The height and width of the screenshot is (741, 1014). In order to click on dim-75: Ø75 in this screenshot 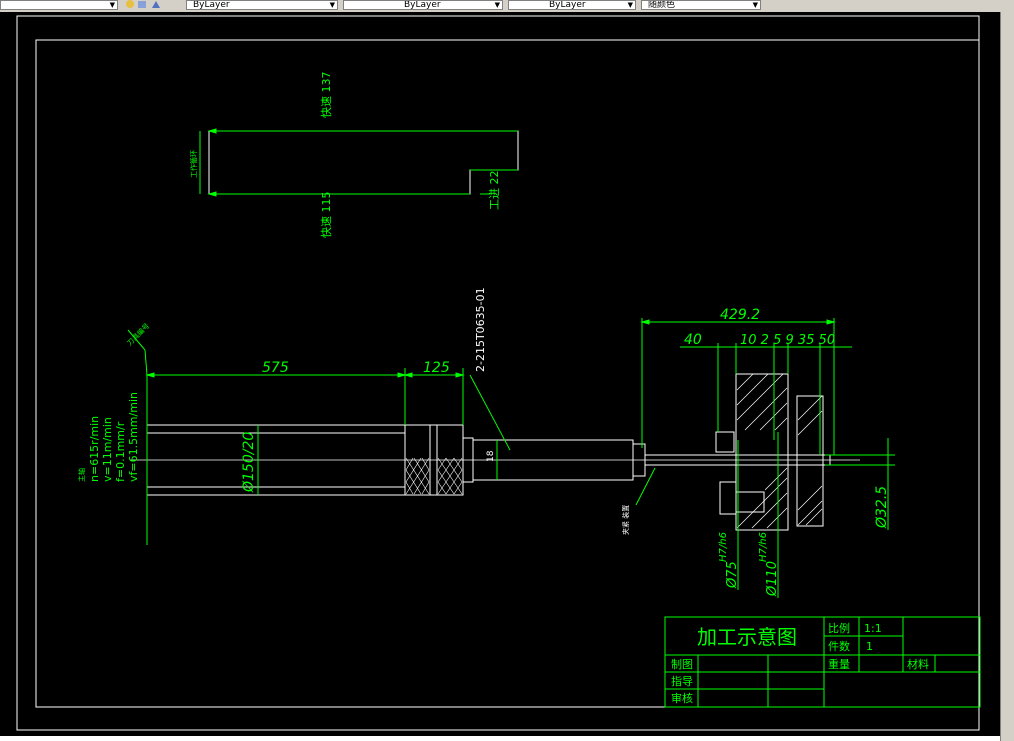, I will do `click(732, 575)`.